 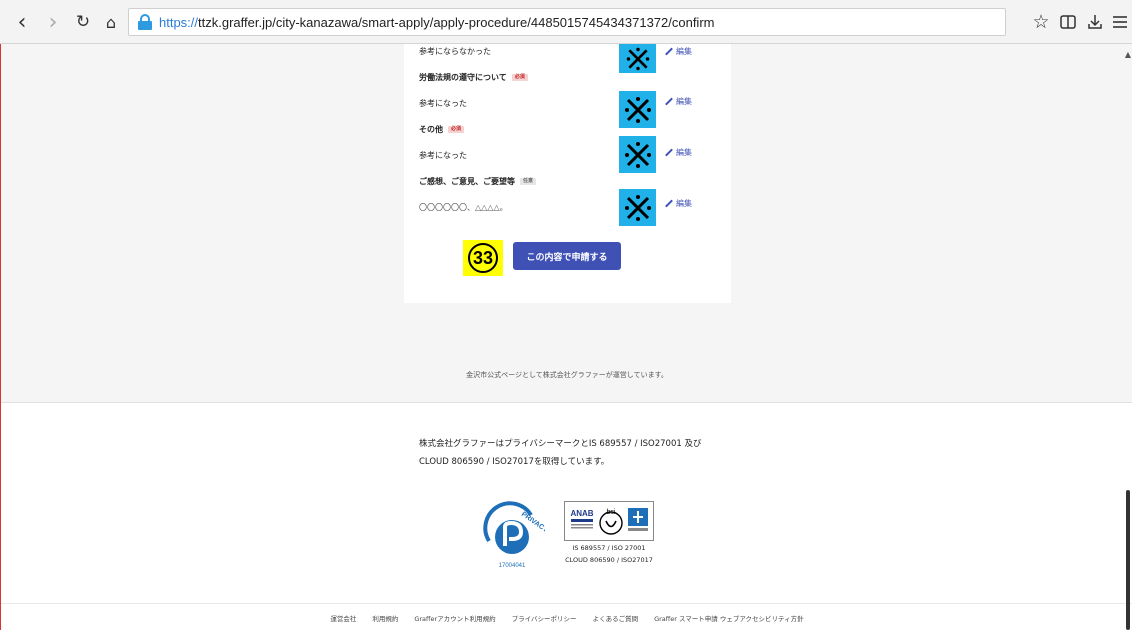 I want to click on answer-value: 参考にならなかった, so click(x=455, y=51).